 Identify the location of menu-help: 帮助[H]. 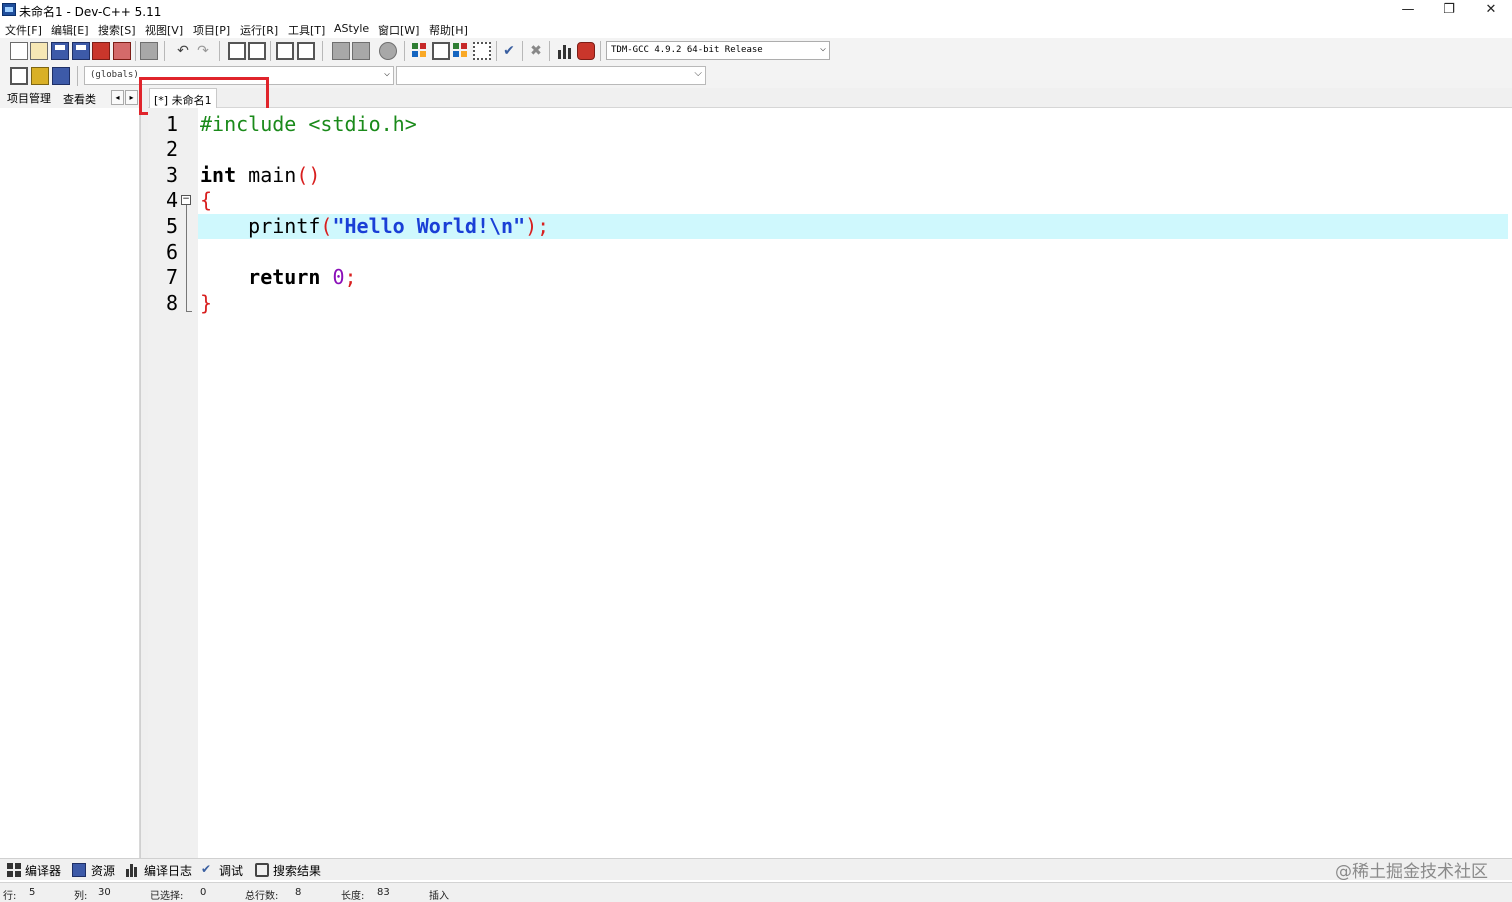
(448, 30).